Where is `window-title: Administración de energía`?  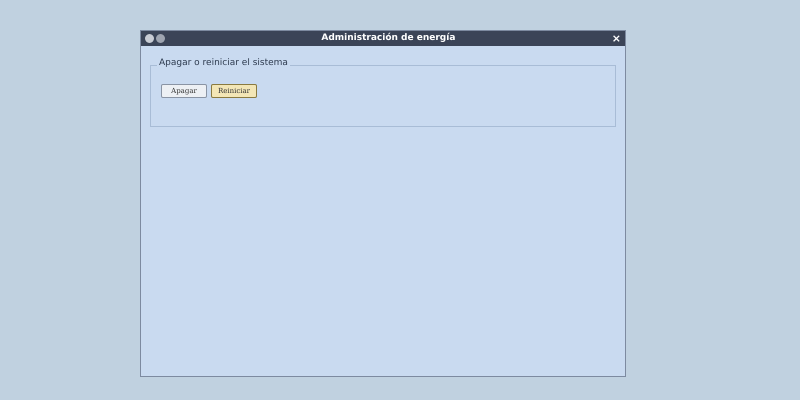
window-title: Administración de energía is located at coordinates (388, 38).